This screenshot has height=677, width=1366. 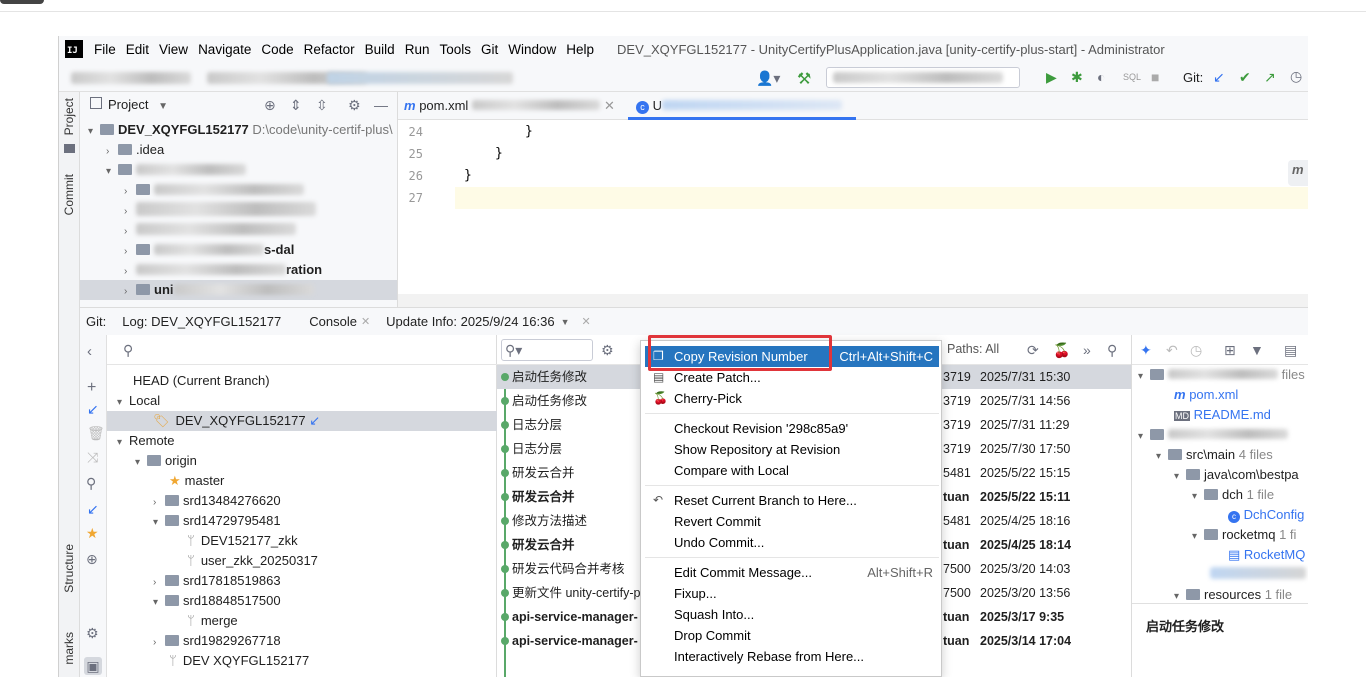 I want to click on user-icon: 👤▾, so click(x=768, y=78).